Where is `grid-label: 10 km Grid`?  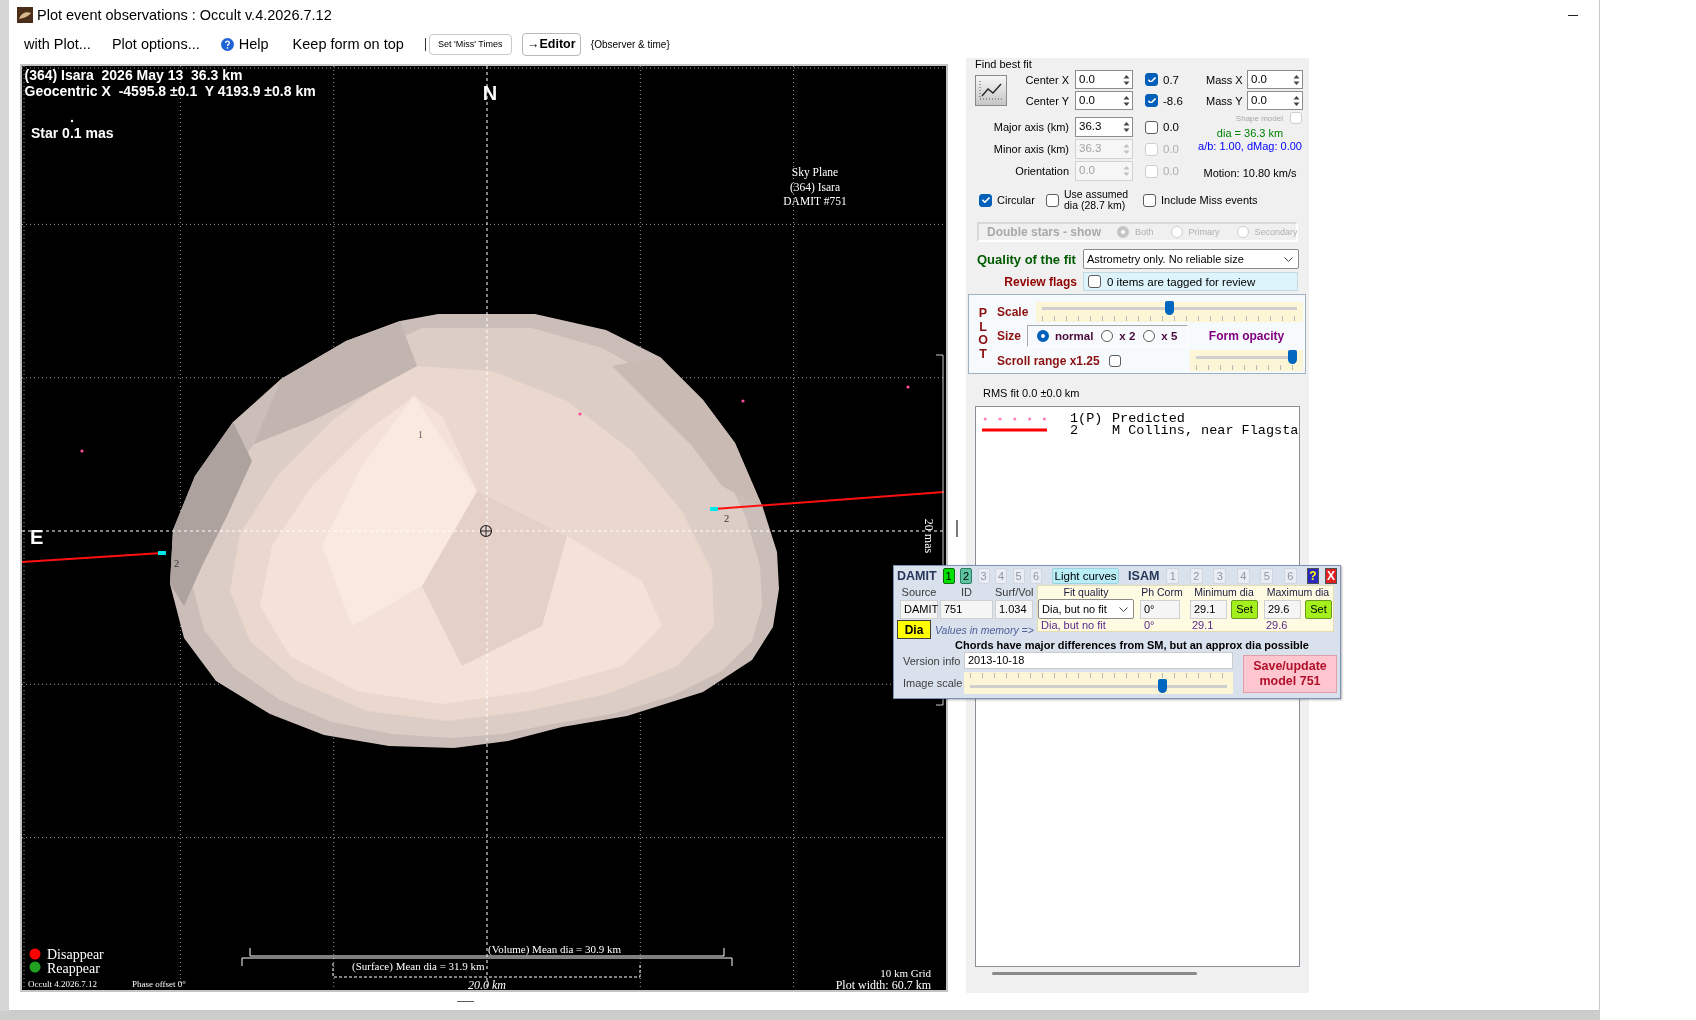
grid-label: 10 km Grid is located at coordinates (905, 973).